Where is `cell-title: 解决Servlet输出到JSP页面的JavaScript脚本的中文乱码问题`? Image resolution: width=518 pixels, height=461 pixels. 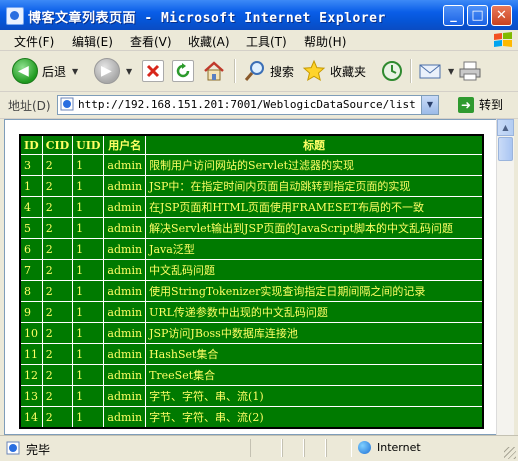 cell-title: 解决Servlet输出到JSP页面的JavaScript脚本的中文乱码问题 is located at coordinates (314, 228).